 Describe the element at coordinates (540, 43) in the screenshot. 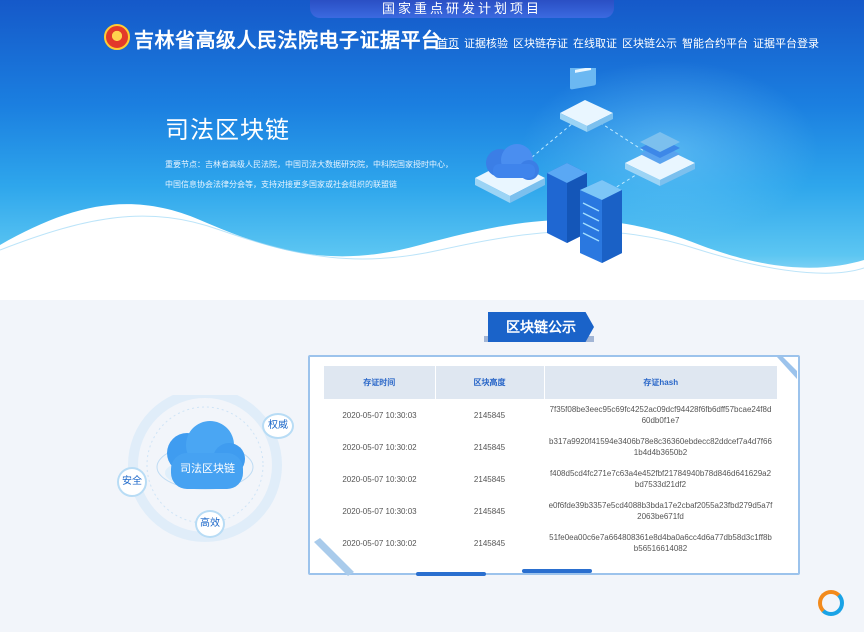

I see `nav-blockchain-deposit: 区块链存证` at that location.